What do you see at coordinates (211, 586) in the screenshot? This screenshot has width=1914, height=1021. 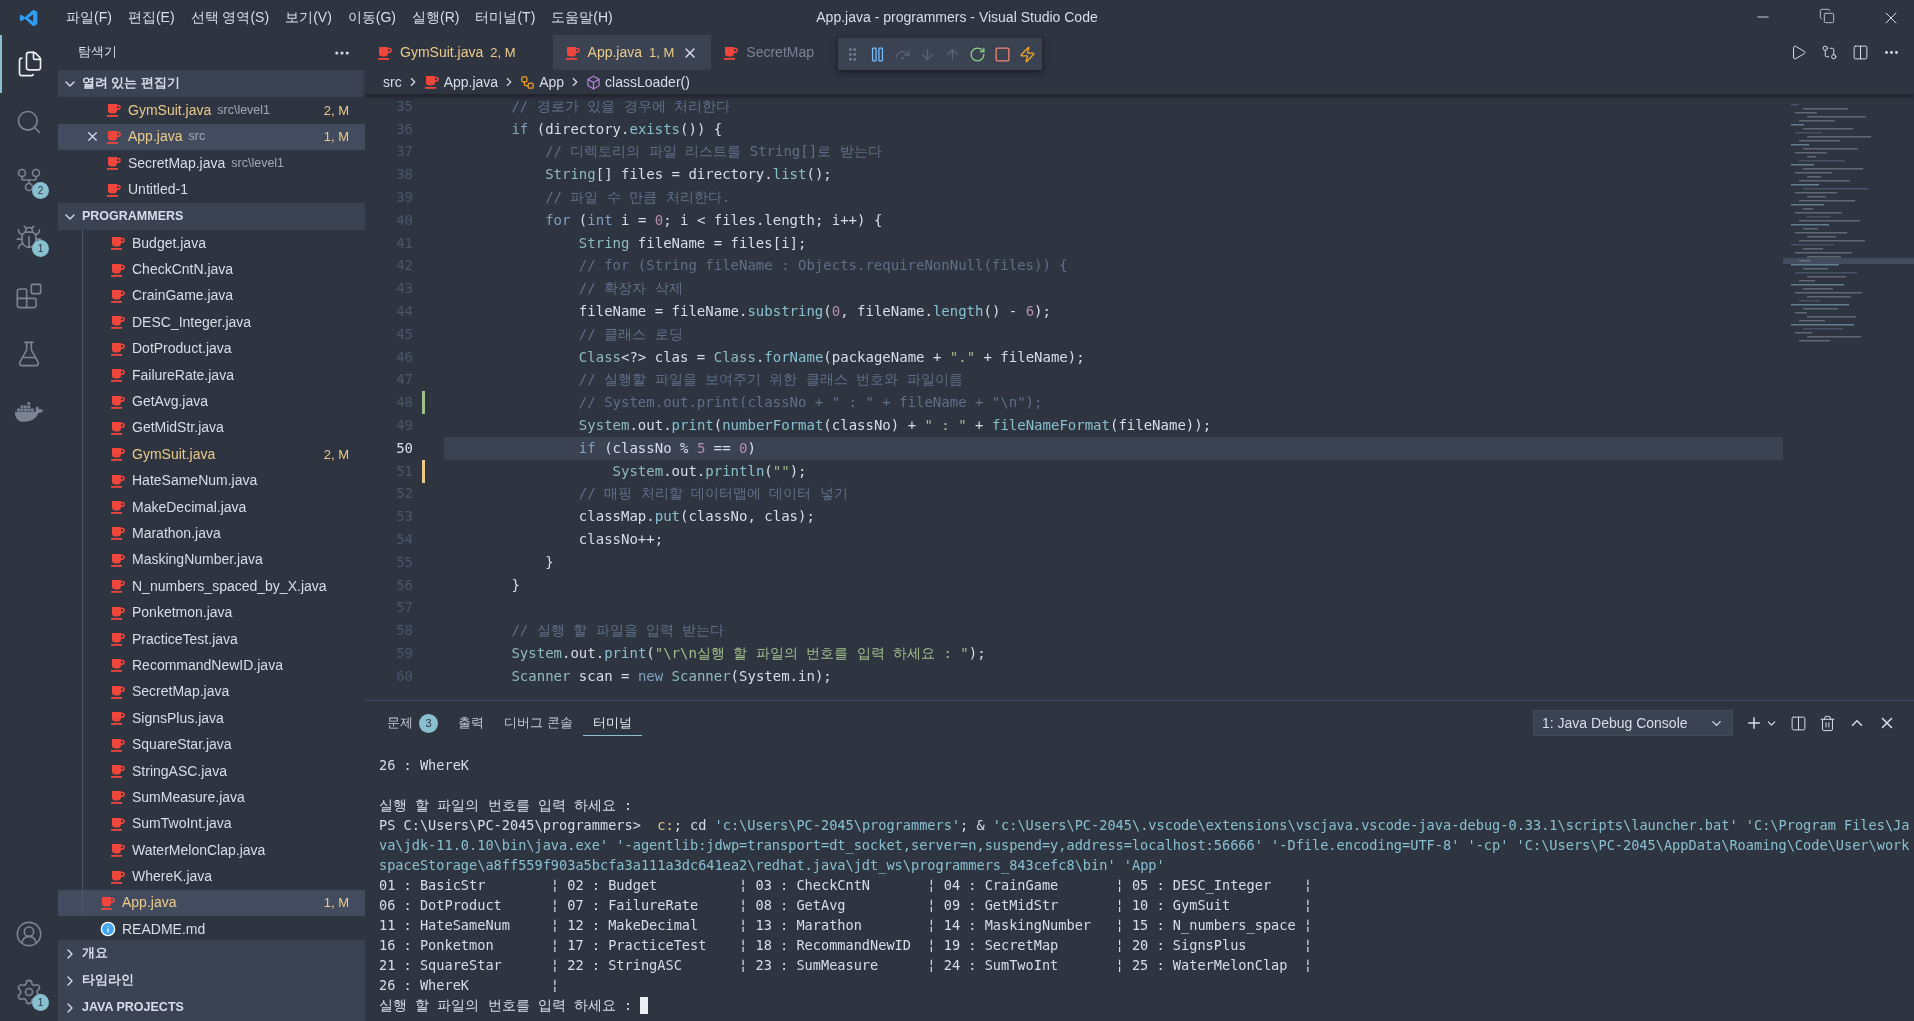 I see `file-item: N_numbers_spaced_by_X.java` at bounding box center [211, 586].